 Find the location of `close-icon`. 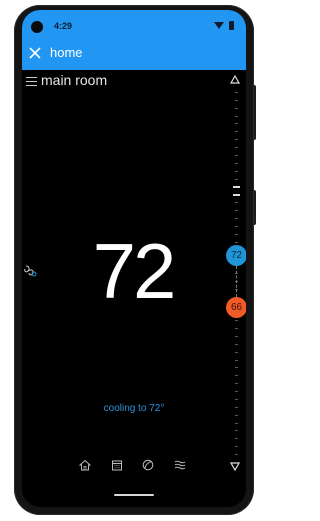

close-icon is located at coordinates (35, 53).